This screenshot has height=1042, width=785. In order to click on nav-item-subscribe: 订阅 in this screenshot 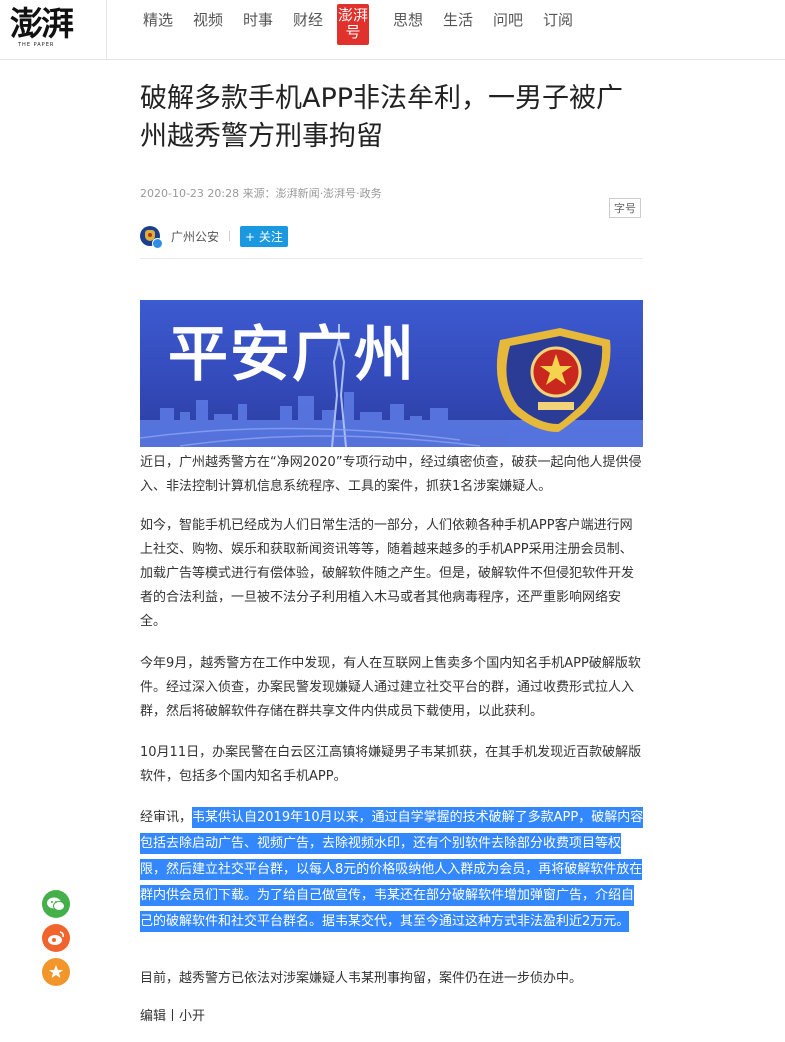, I will do `click(558, 20)`.